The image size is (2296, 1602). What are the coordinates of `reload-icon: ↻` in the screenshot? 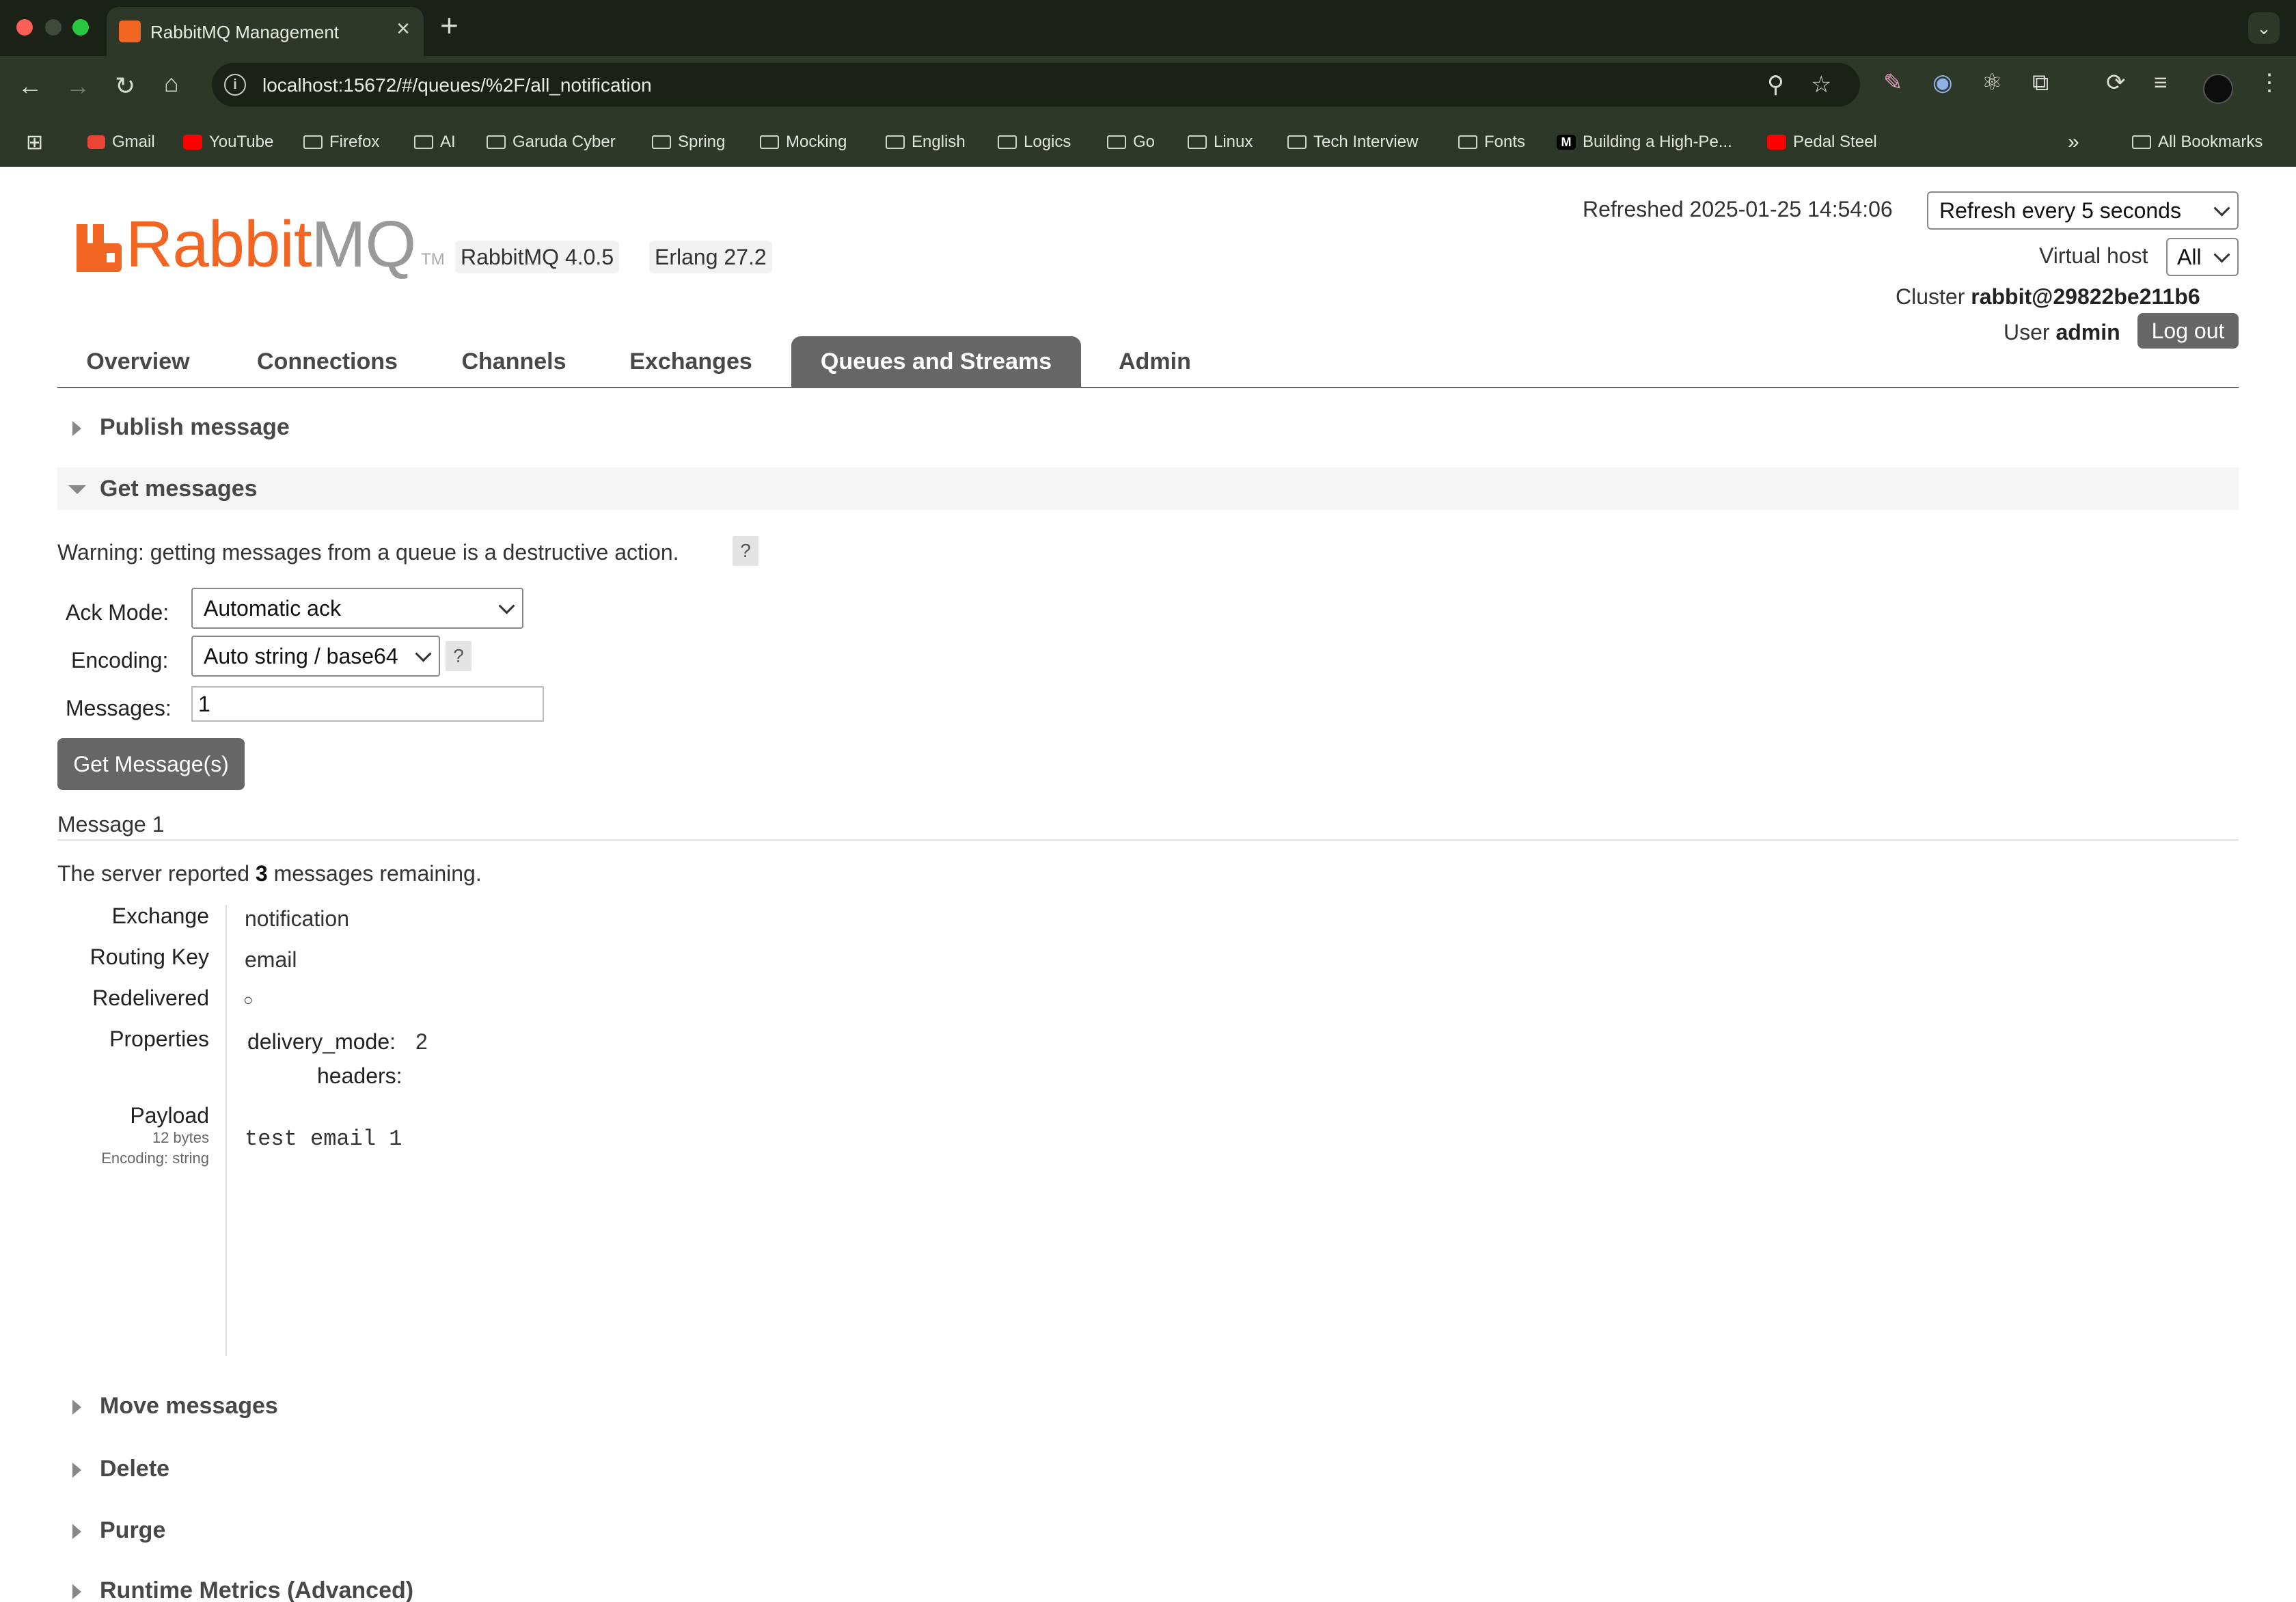 It's located at (125, 86).